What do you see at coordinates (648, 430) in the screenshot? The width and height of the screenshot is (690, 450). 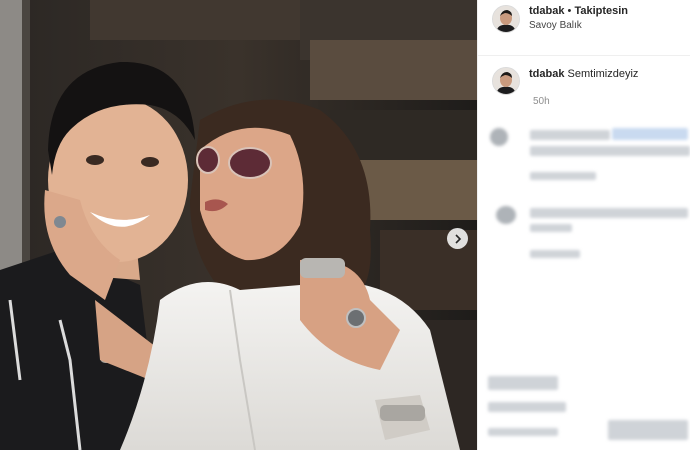 I see `blurred-comment-input` at bounding box center [648, 430].